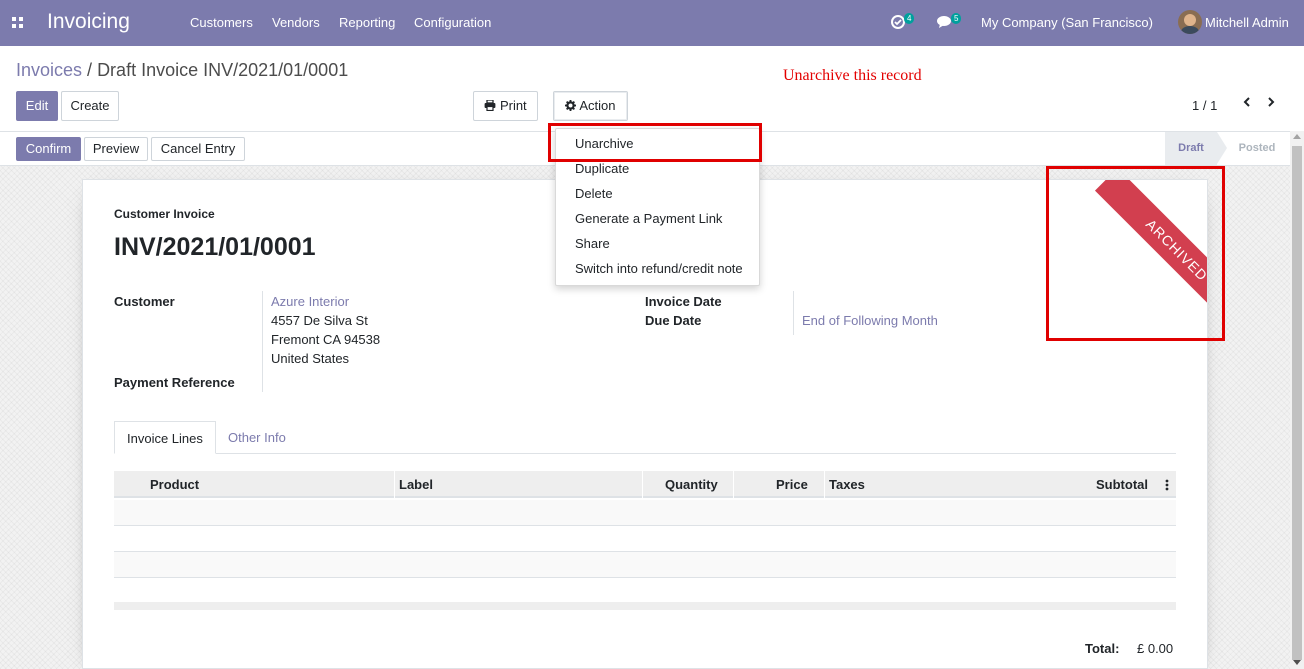 This screenshot has height=669, width=1304. I want to click on scroll-down-icon, so click(1297, 662).